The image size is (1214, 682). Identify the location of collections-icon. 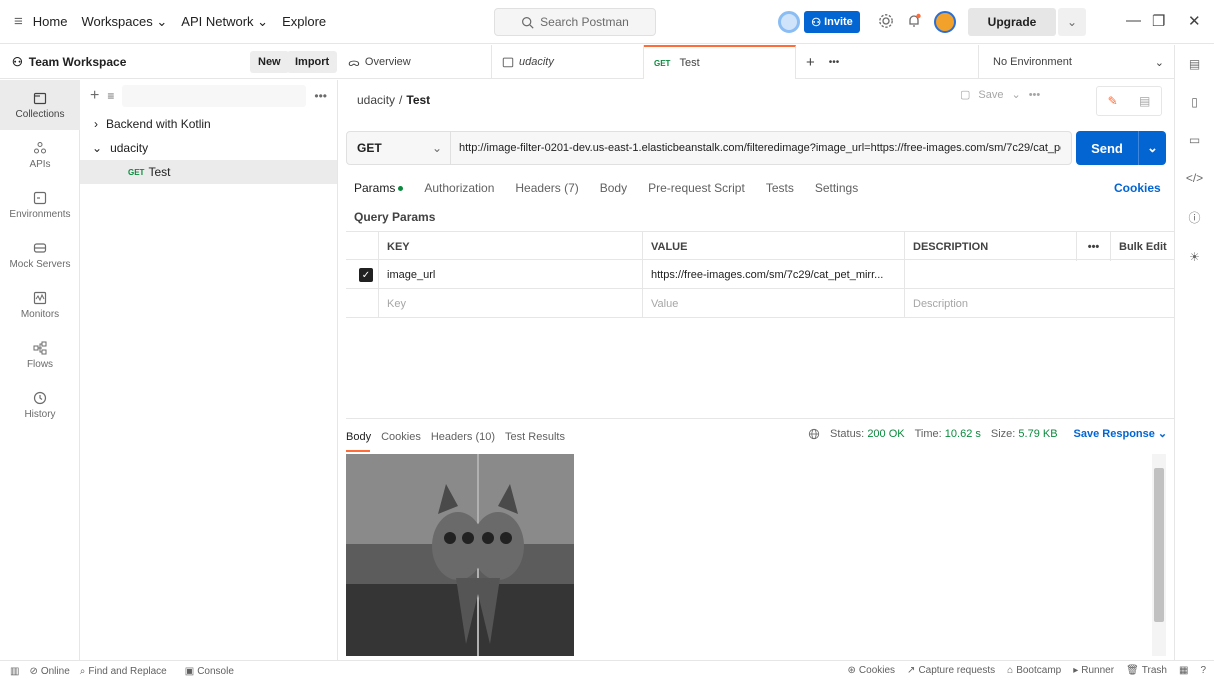
(40, 98).